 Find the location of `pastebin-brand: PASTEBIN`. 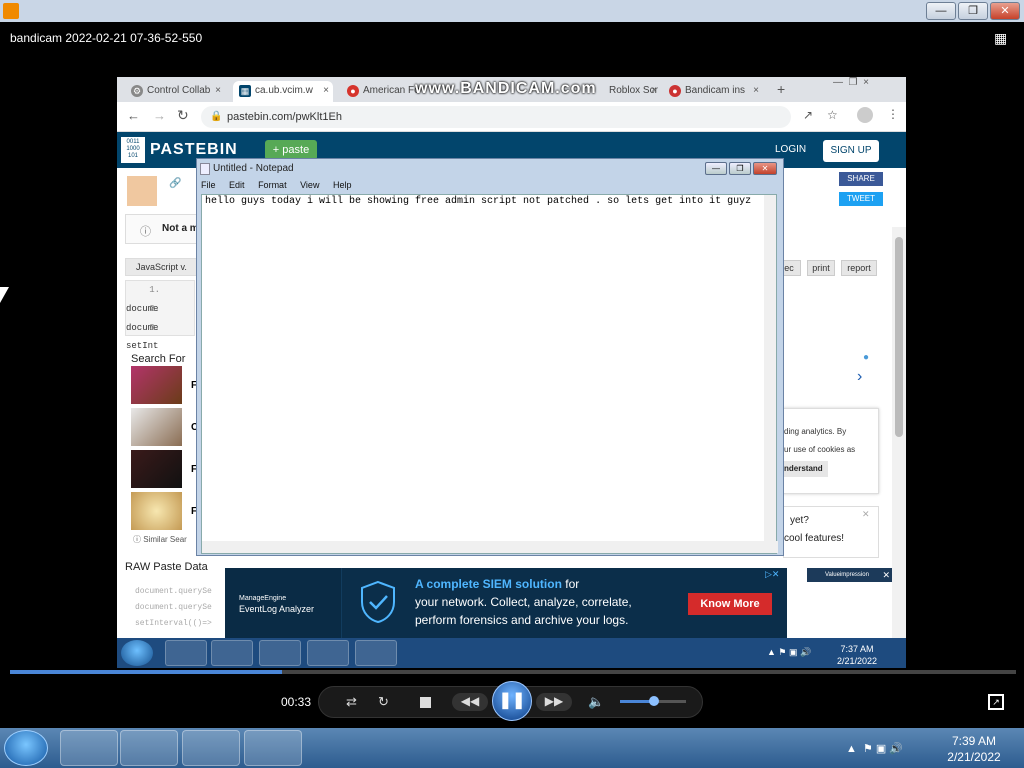

pastebin-brand: PASTEBIN is located at coordinates (194, 150).